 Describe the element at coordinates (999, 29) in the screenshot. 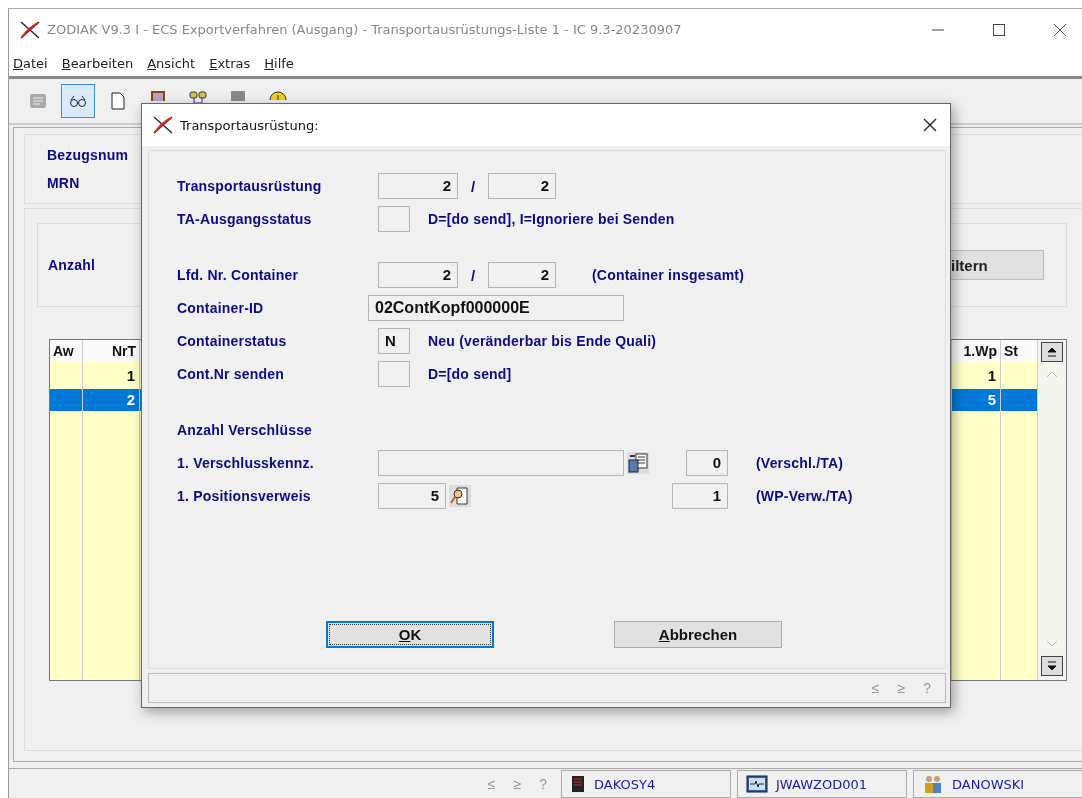

I see `maximize-icon` at that location.